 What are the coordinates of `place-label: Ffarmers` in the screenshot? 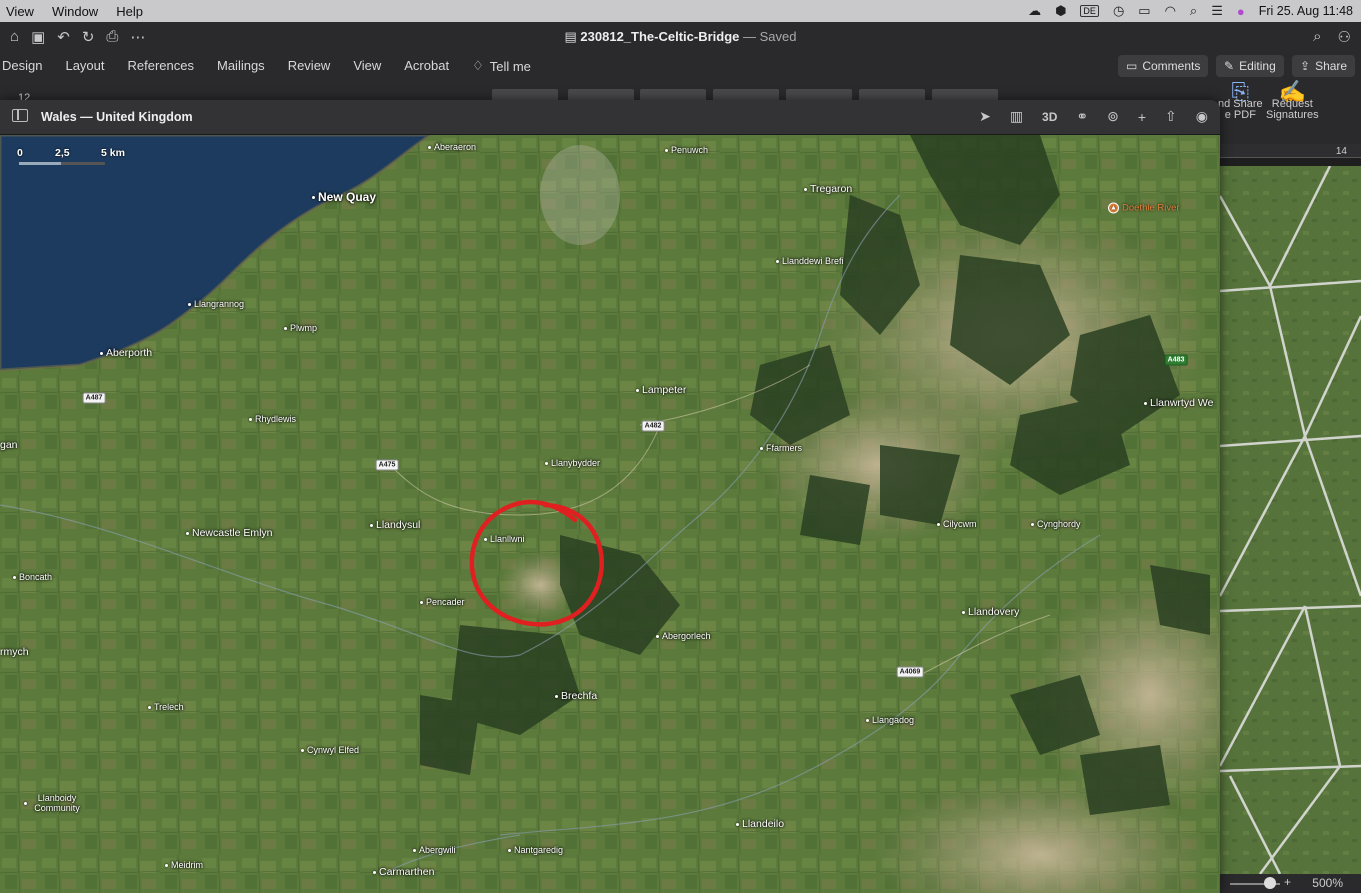 It's located at (781, 448).